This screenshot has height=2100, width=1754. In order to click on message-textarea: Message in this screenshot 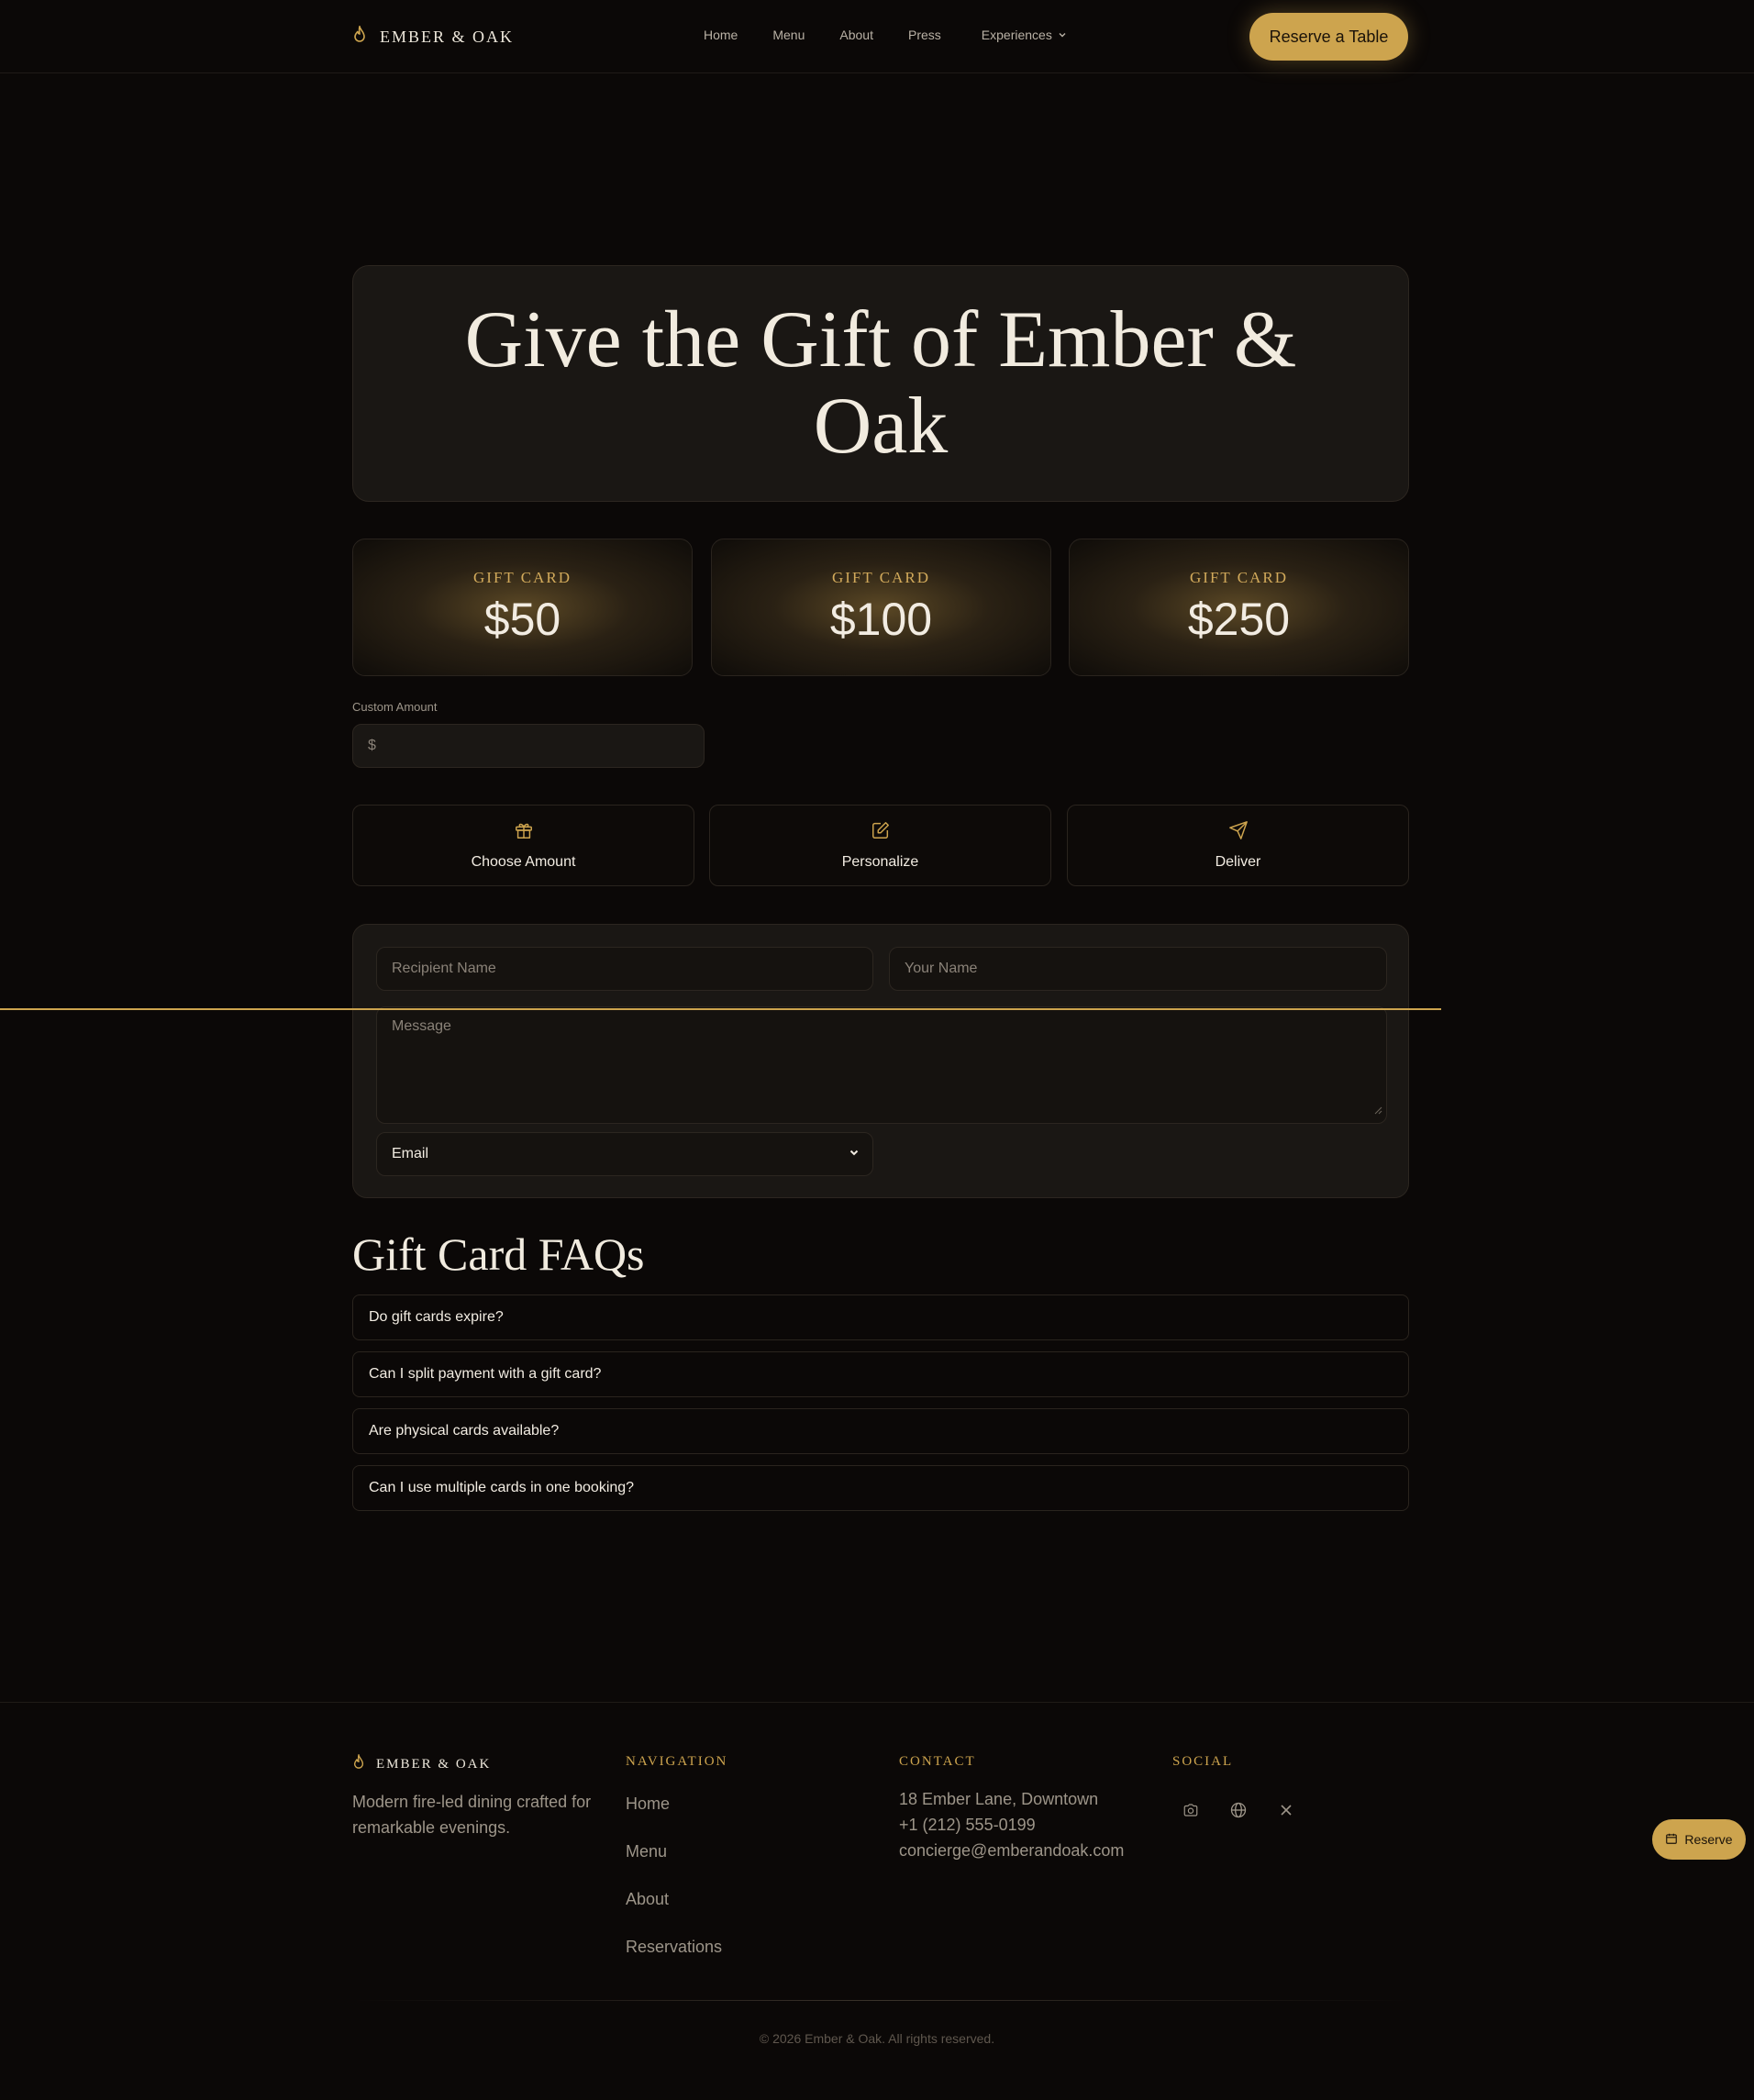, I will do `click(881, 1065)`.